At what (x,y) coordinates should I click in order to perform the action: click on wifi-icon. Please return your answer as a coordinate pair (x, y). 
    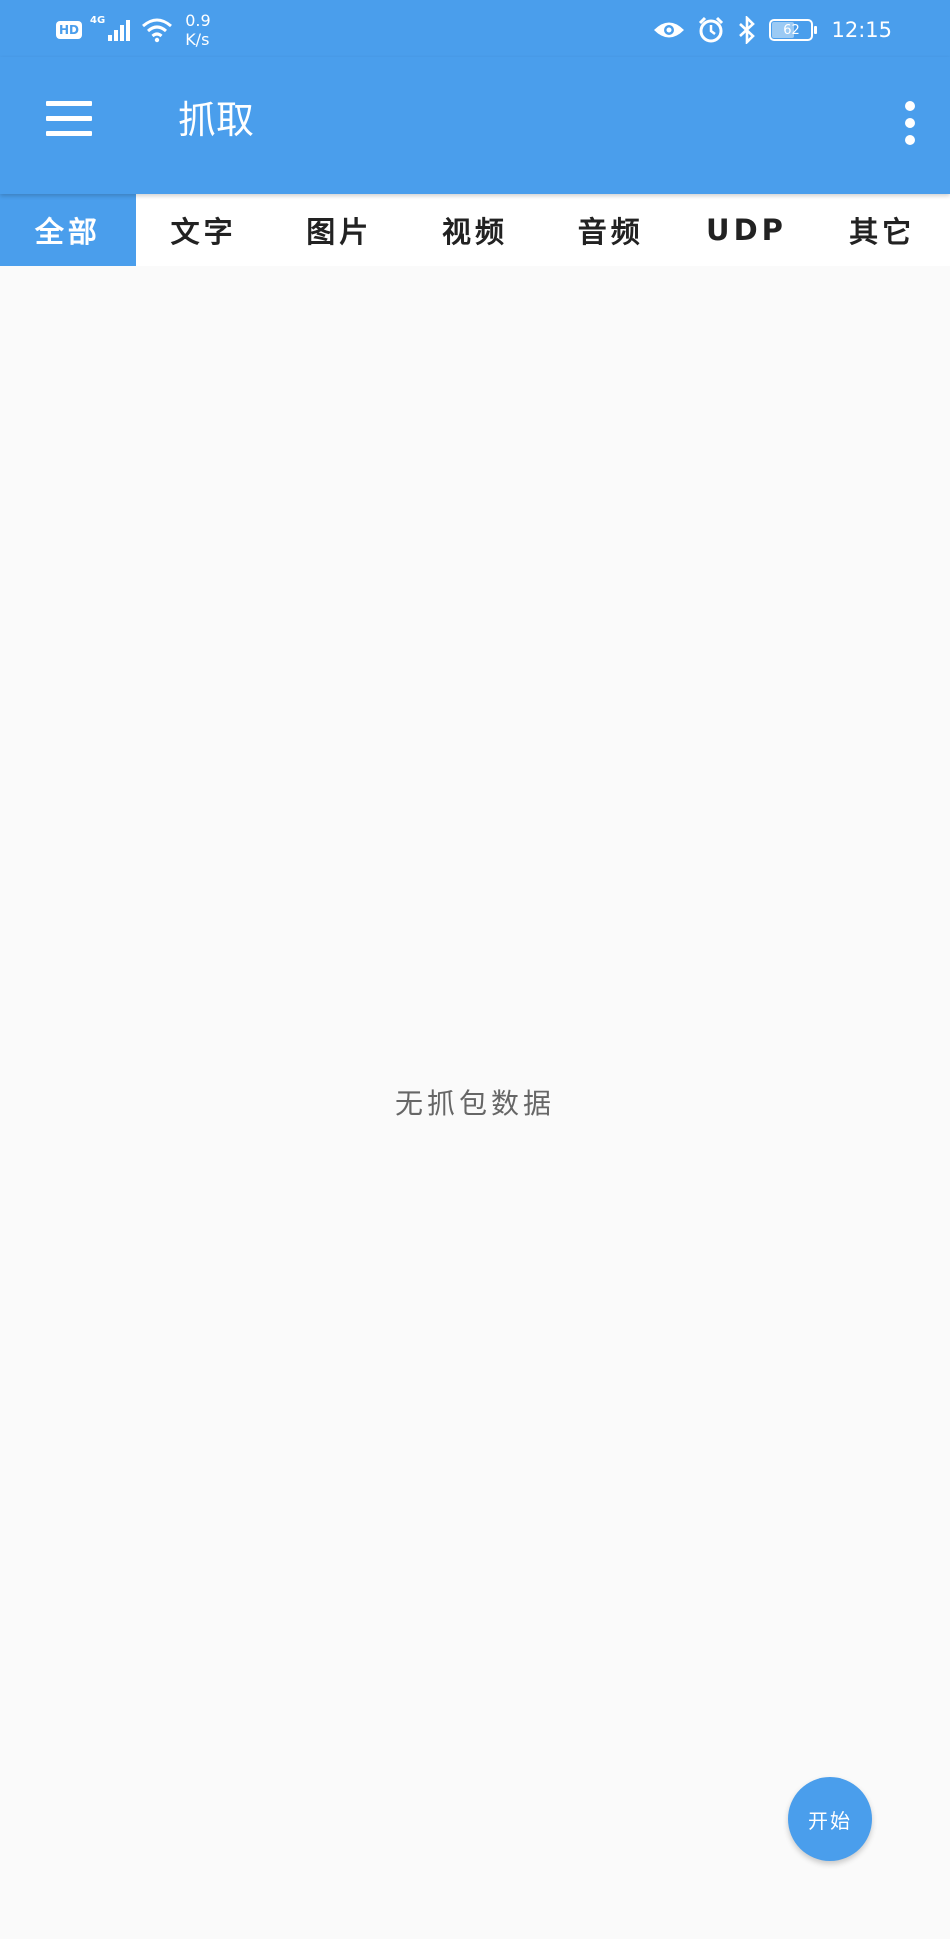
    Looking at the image, I should click on (157, 30).